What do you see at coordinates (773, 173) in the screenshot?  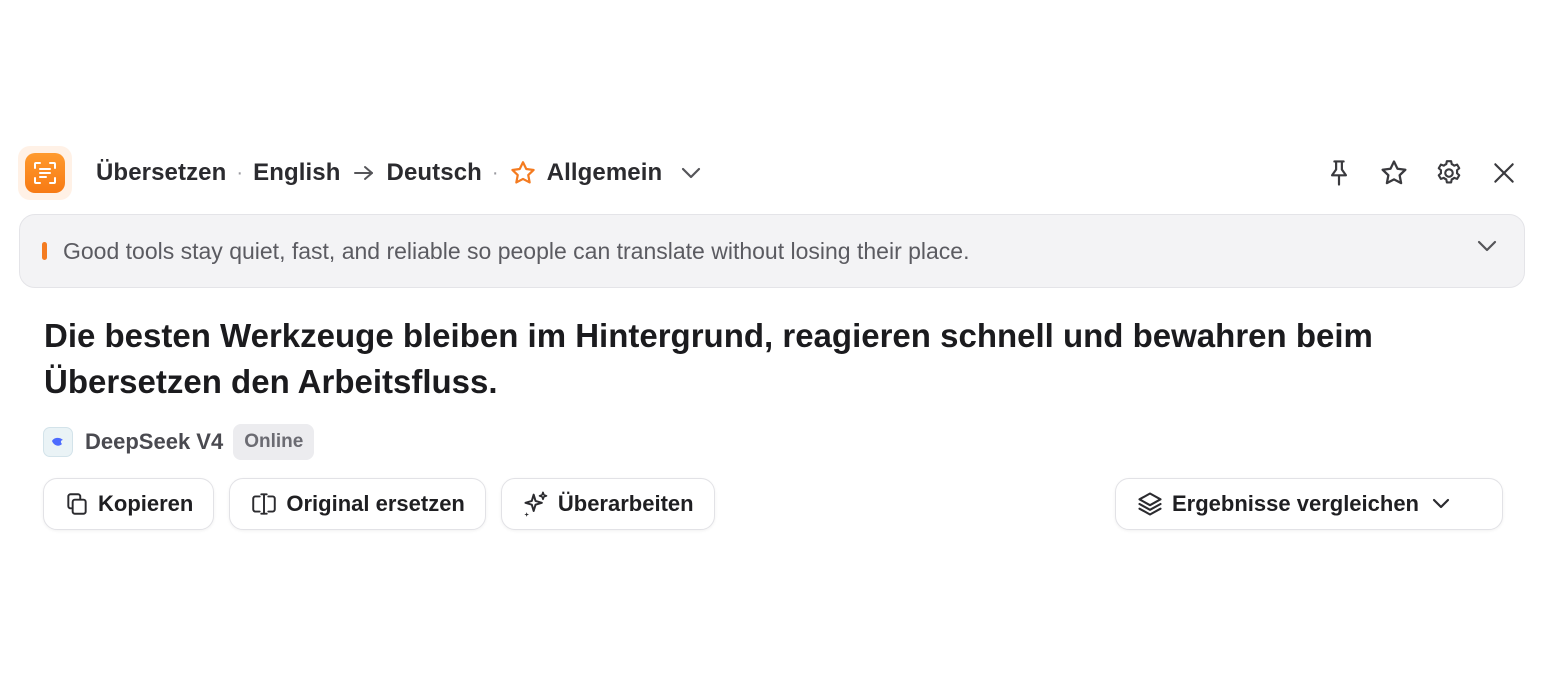 I see `header: Übersetzen · English Deutsch · Allgemein` at bounding box center [773, 173].